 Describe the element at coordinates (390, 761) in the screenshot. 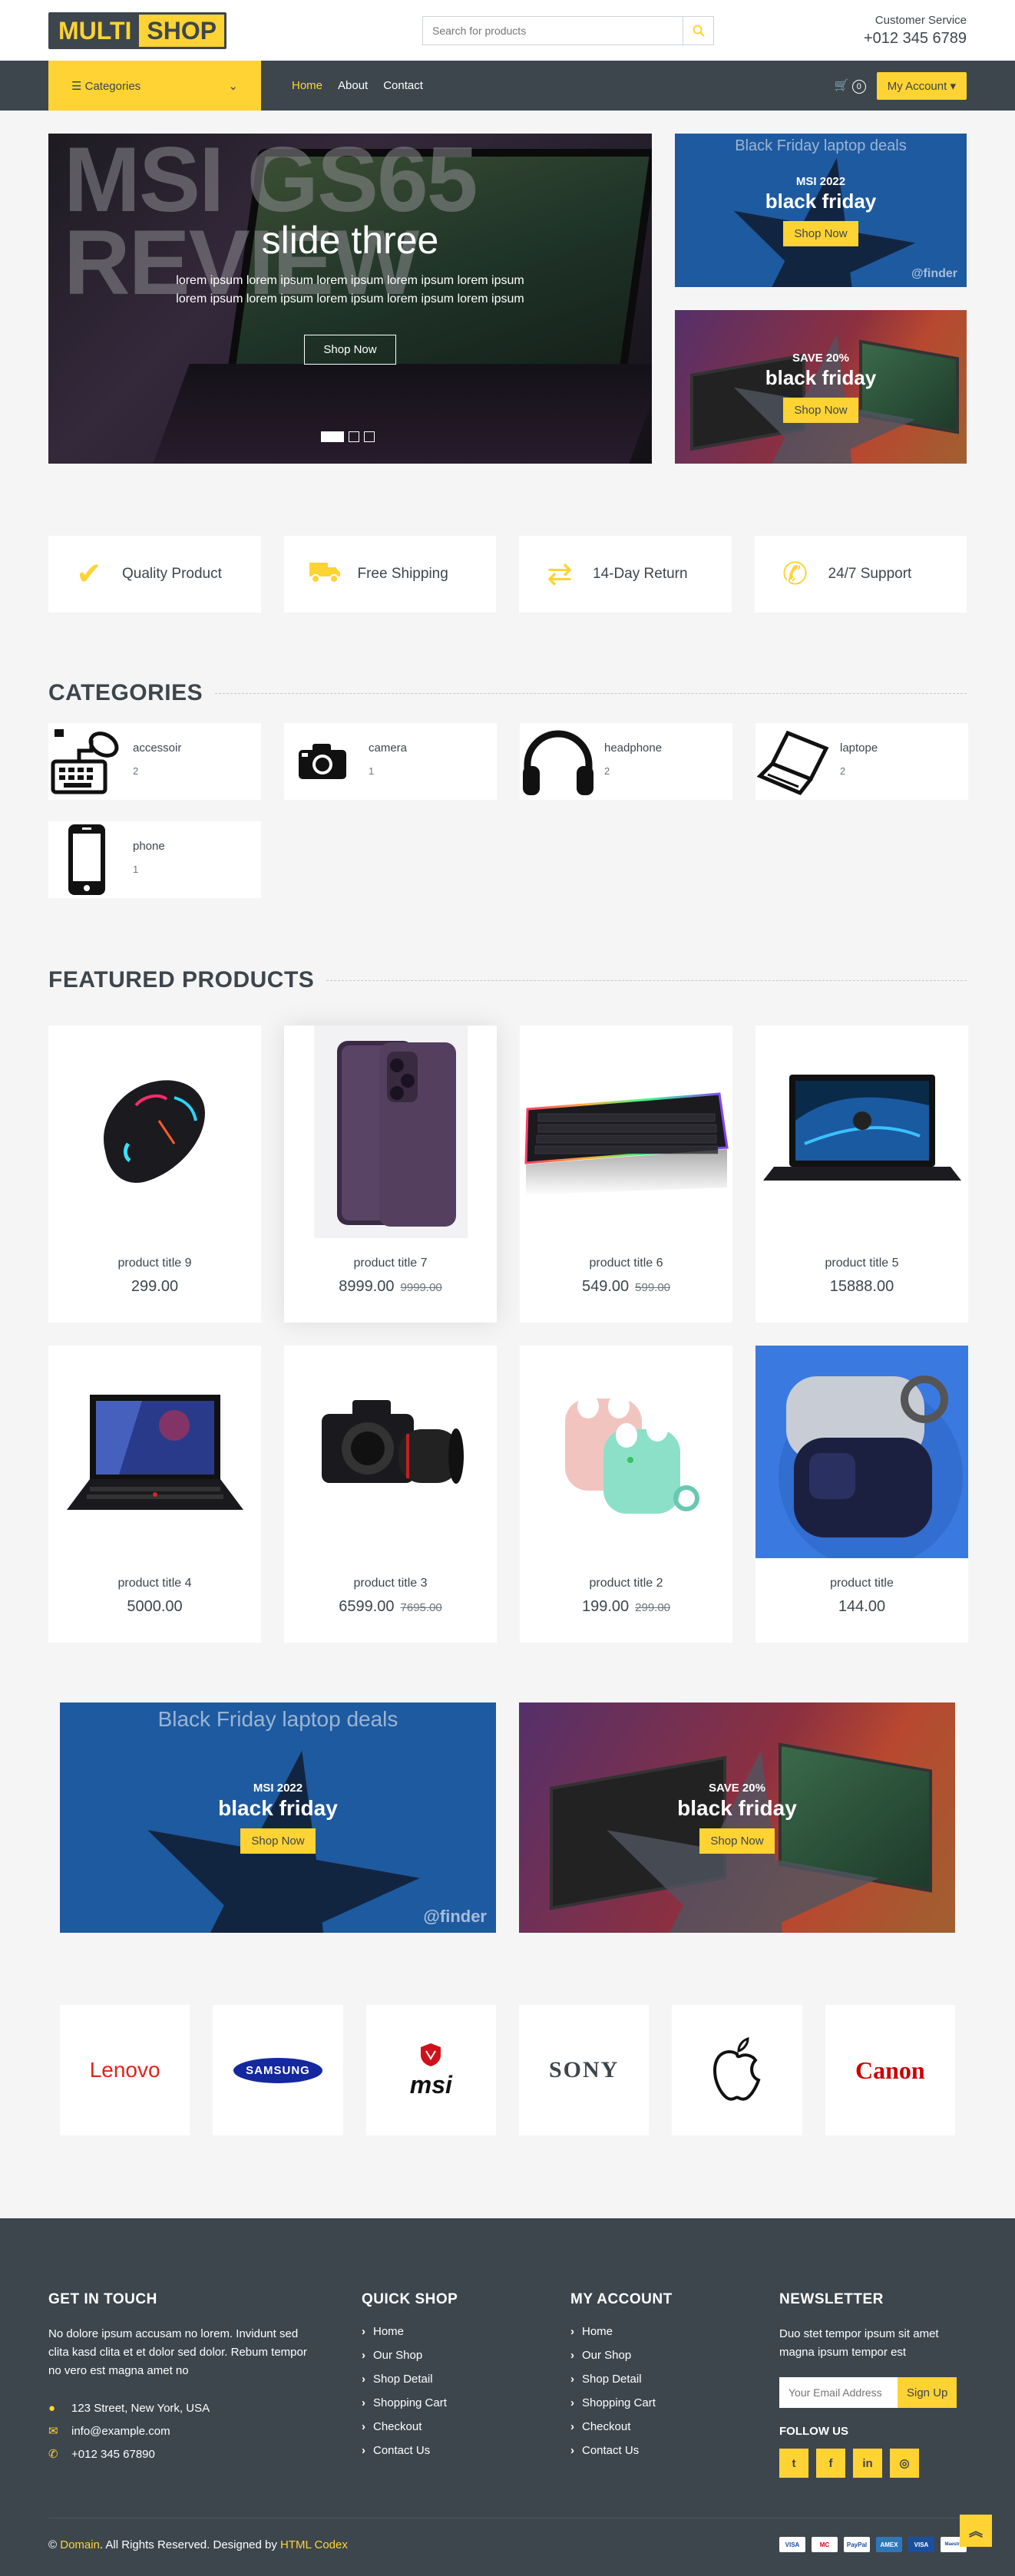

I see `category-item: camera 1` at that location.